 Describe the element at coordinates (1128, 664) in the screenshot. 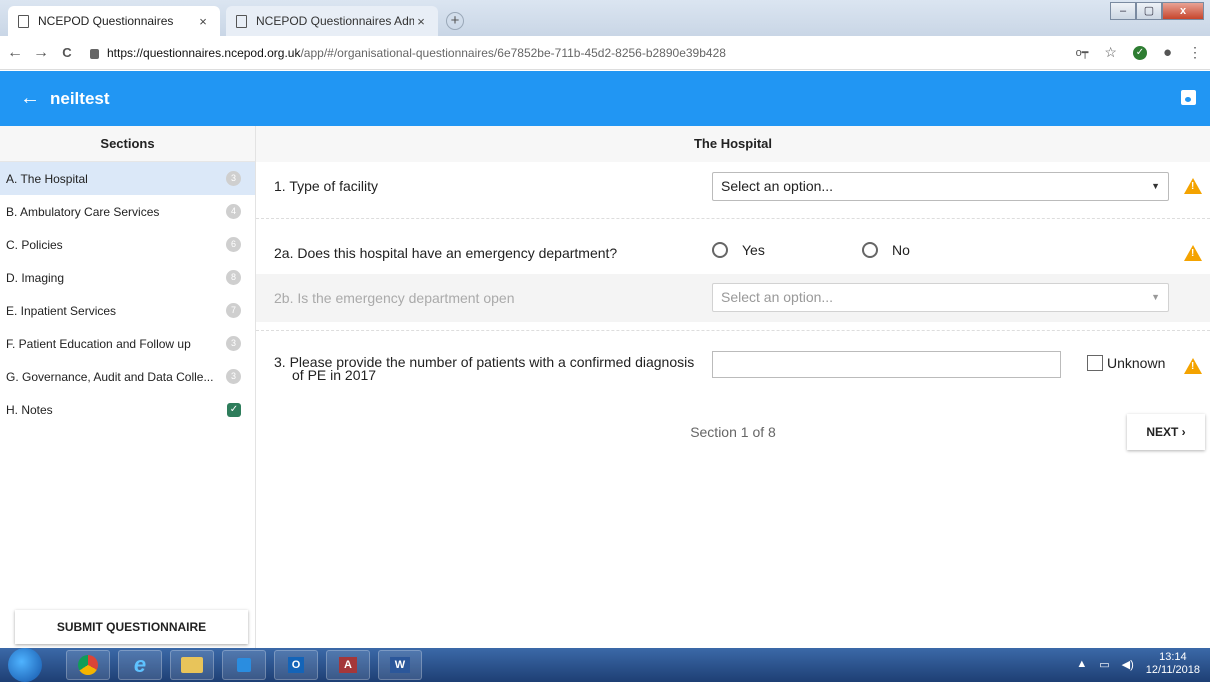

I see `volume-icon: ◀)` at that location.